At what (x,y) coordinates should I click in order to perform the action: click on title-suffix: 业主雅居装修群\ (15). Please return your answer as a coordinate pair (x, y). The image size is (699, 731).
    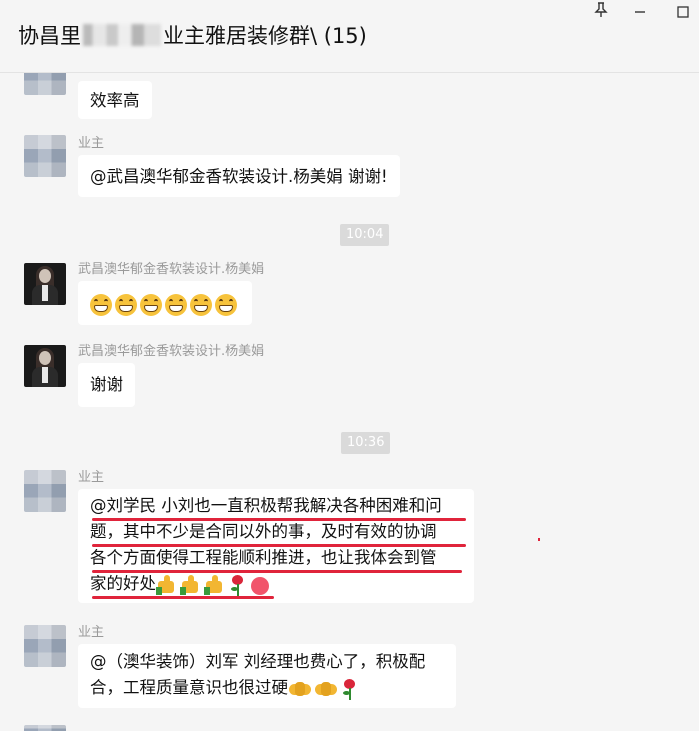
    Looking at the image, I should click on (265, 36).